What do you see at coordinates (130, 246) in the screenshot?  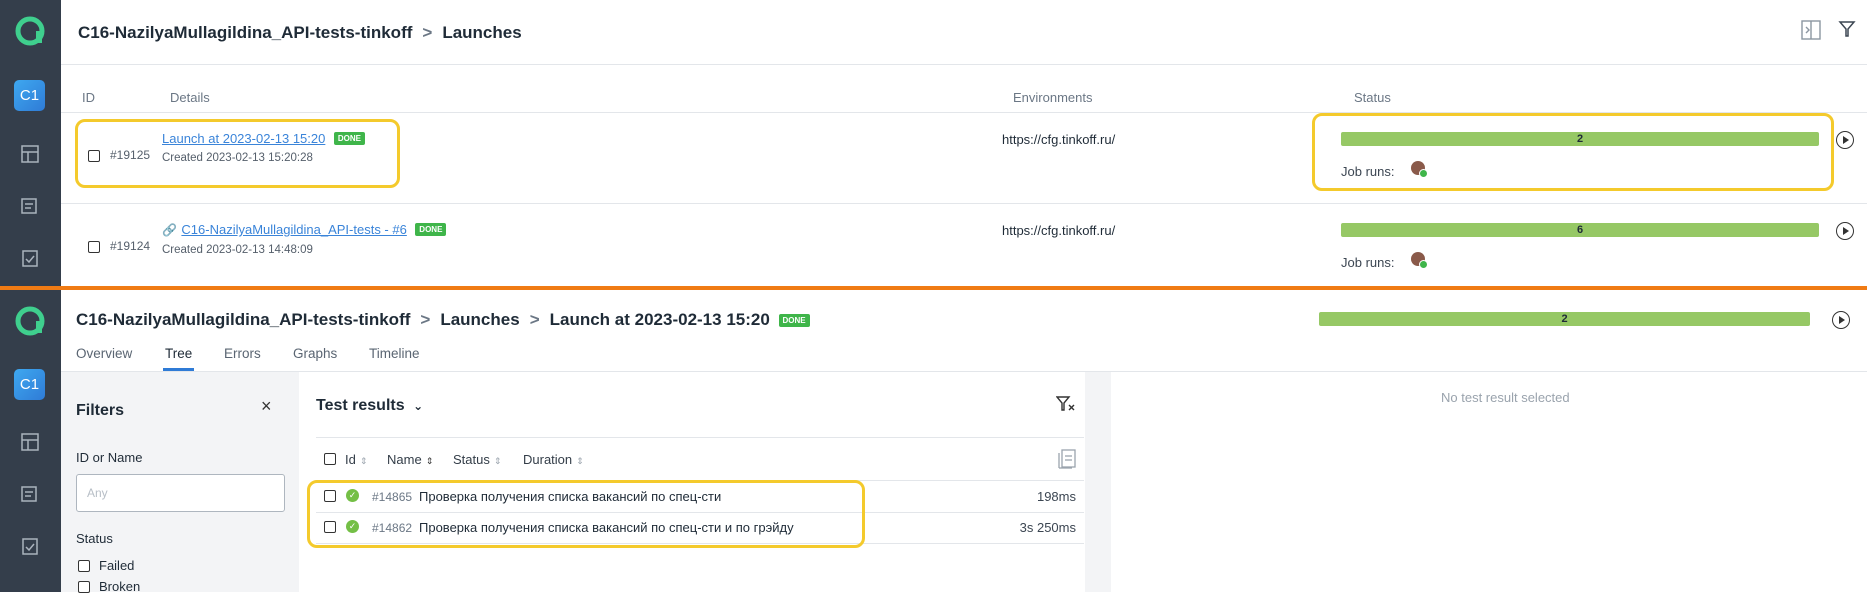 I see `launch-id: #19124` at bounding box center [130, 246].